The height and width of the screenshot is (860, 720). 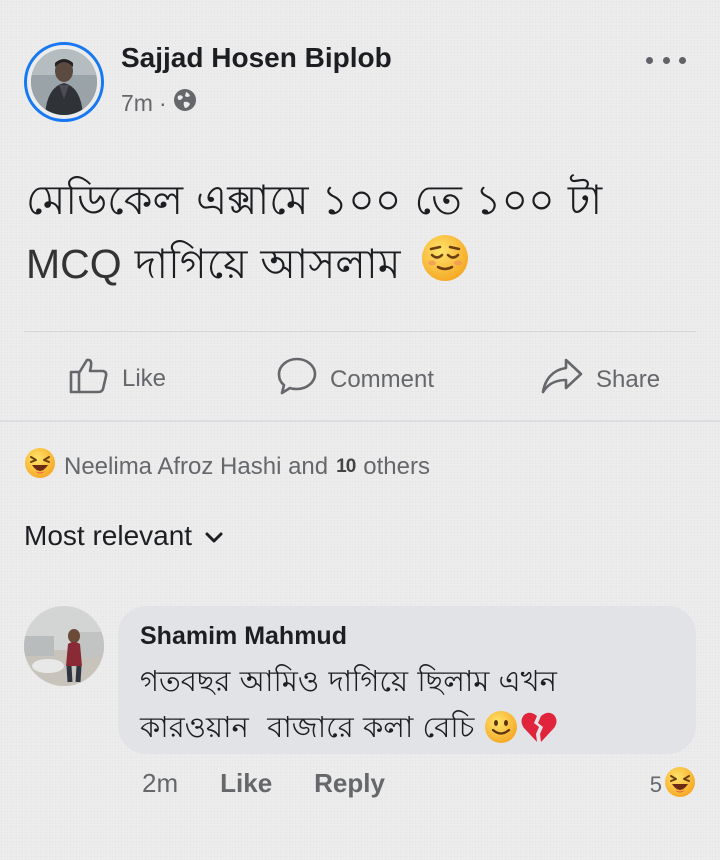 I want to click on post-text-latin: MCQ, so click(x=74, y=264).